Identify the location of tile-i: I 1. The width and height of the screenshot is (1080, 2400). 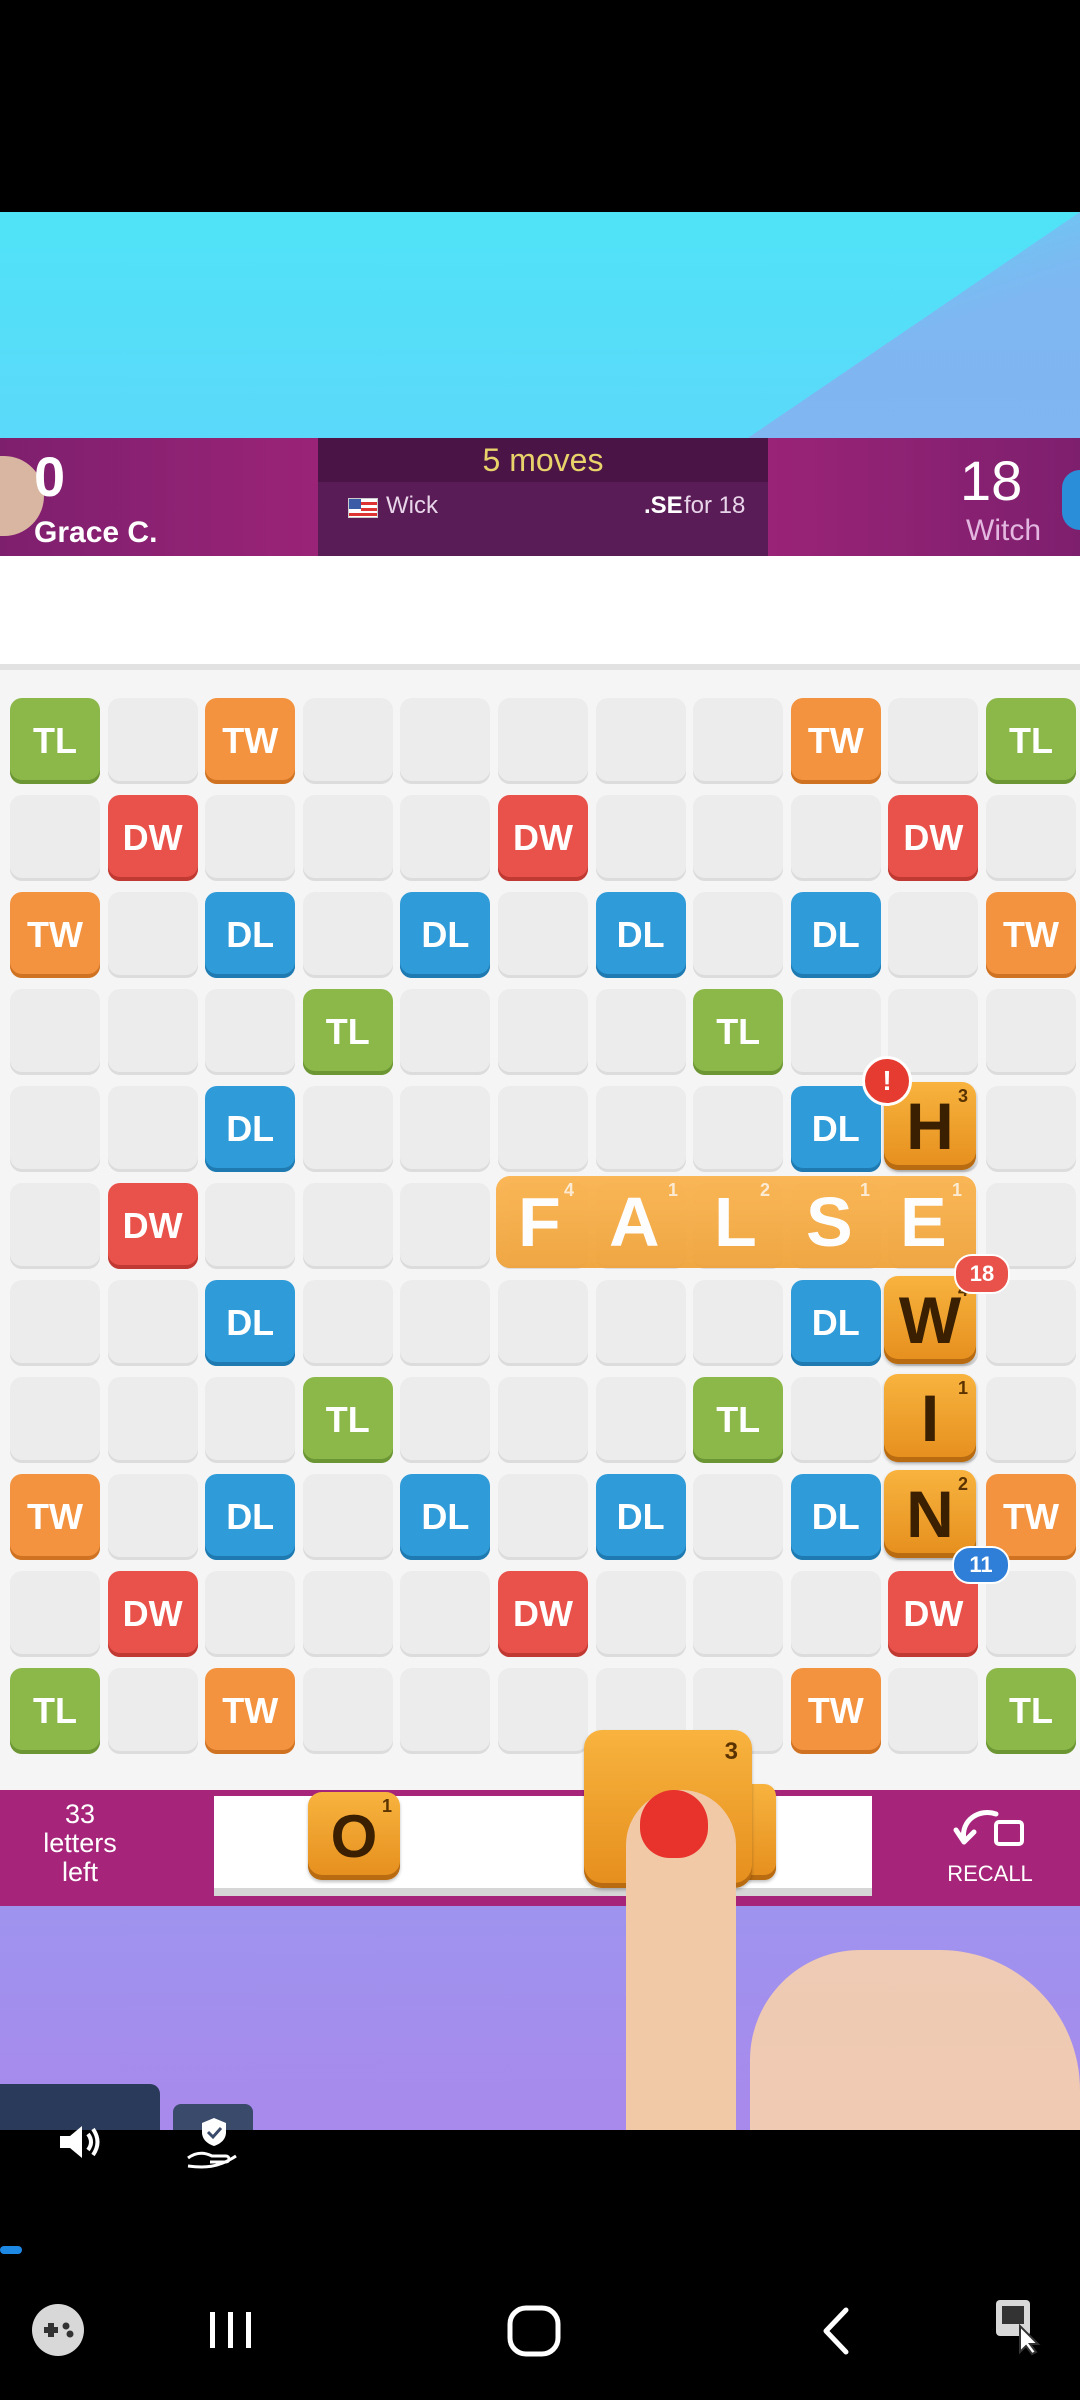
(930, 1418).